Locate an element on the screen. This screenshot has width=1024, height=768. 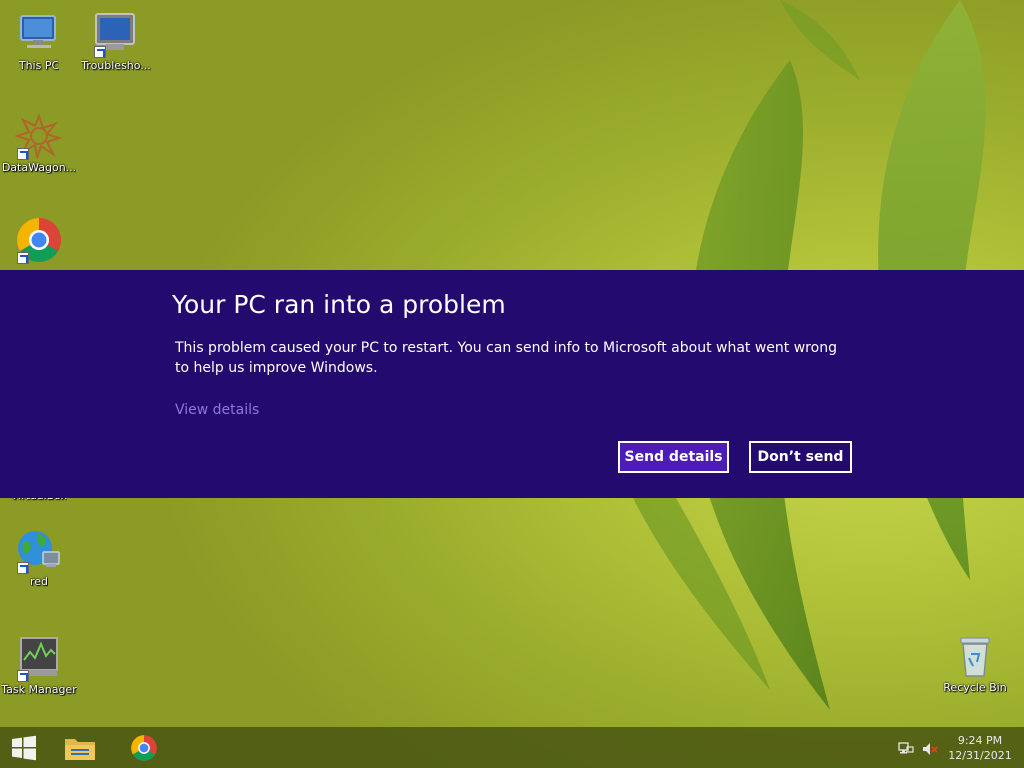
chrome-icon is located at coordinates (144, 747).